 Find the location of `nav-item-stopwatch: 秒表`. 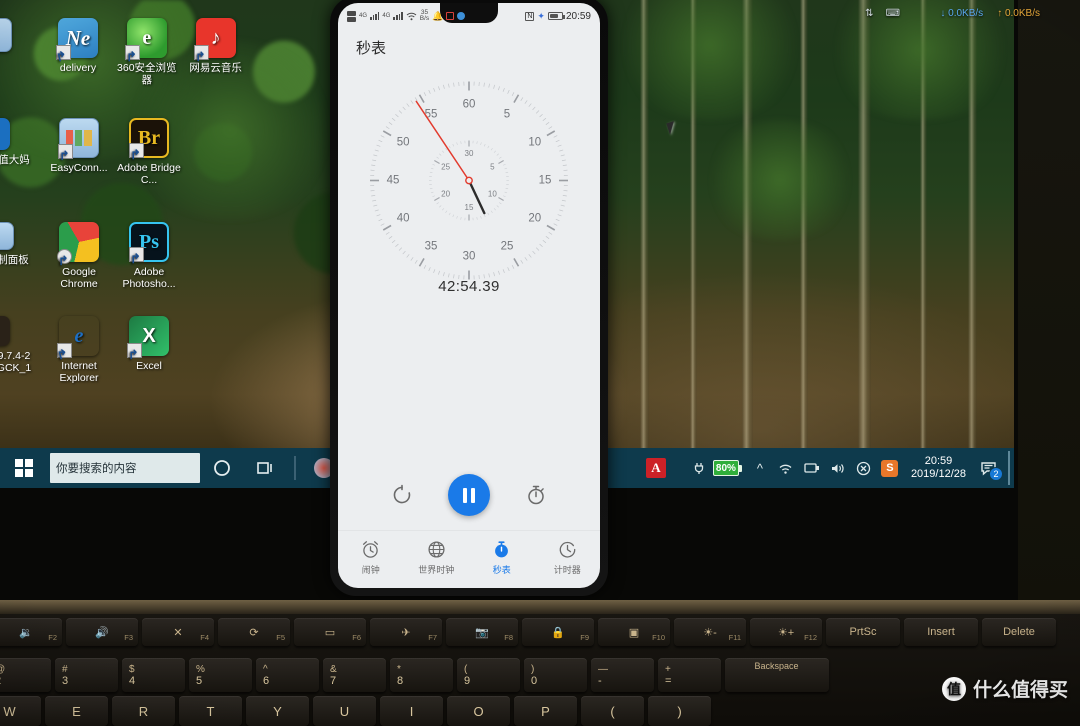

nav-item-stopwatch: 秒表 is located at coordinates (502, 558).